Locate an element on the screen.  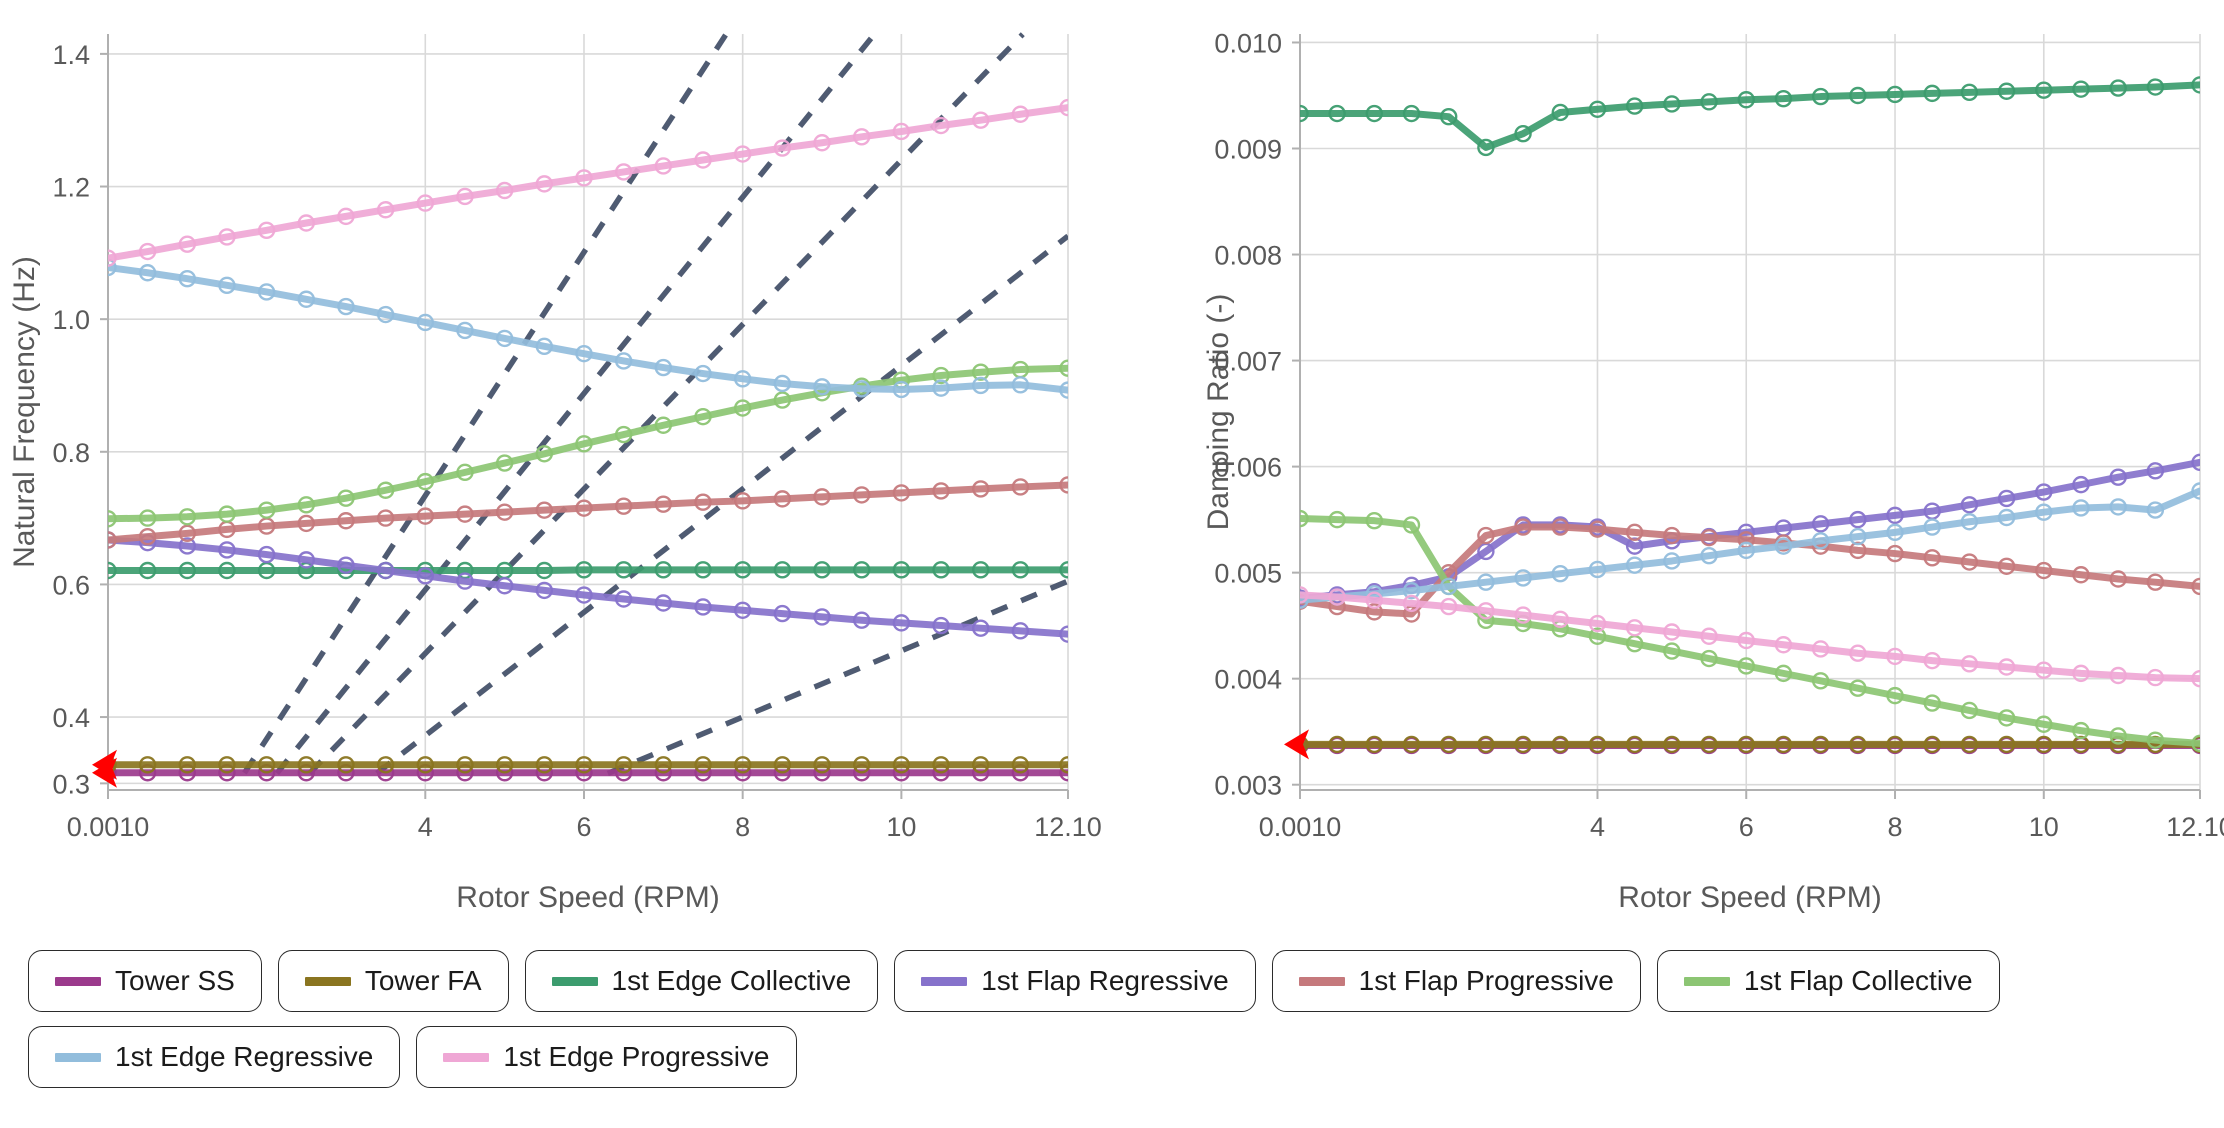
legend-item-1st-edge-regressive: 1st Edge Regressive is located at coordinates (214, 1057).